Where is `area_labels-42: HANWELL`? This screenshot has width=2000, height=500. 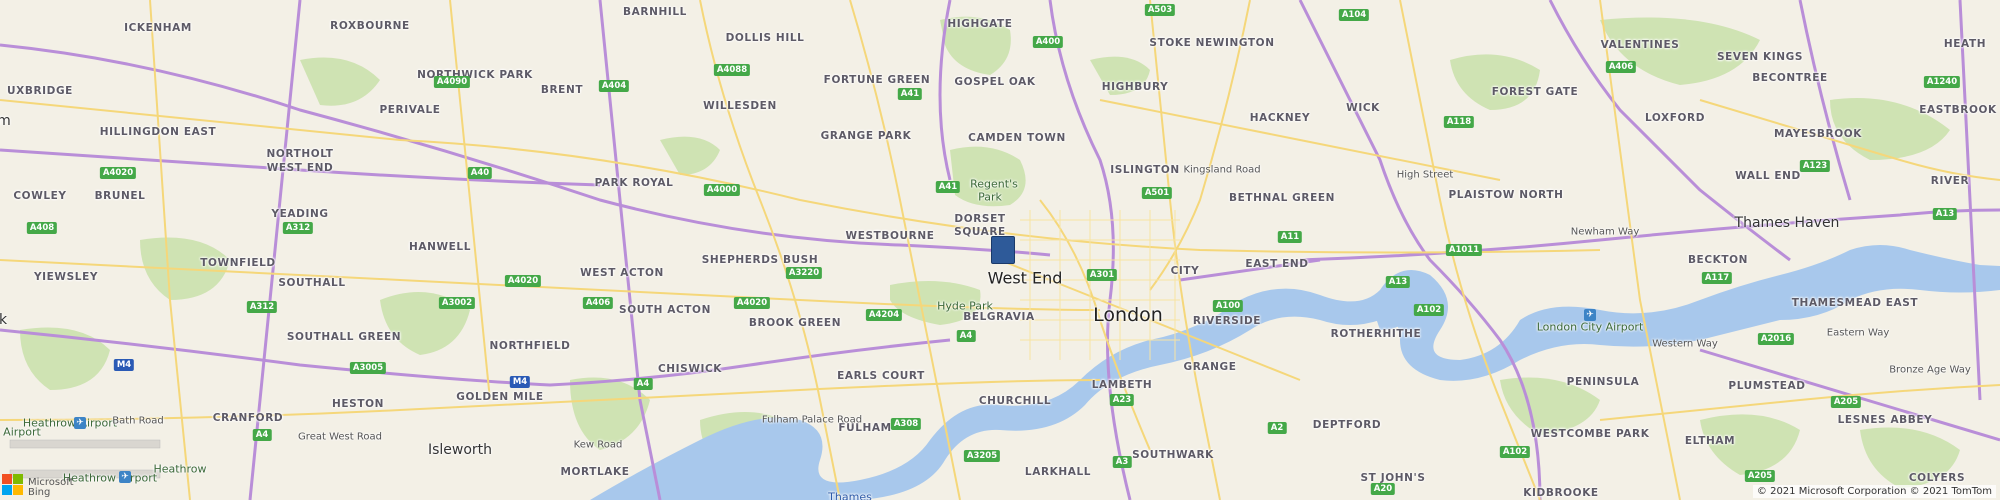
area_labels-42: HANWELL is located at coordinates (440, 247).